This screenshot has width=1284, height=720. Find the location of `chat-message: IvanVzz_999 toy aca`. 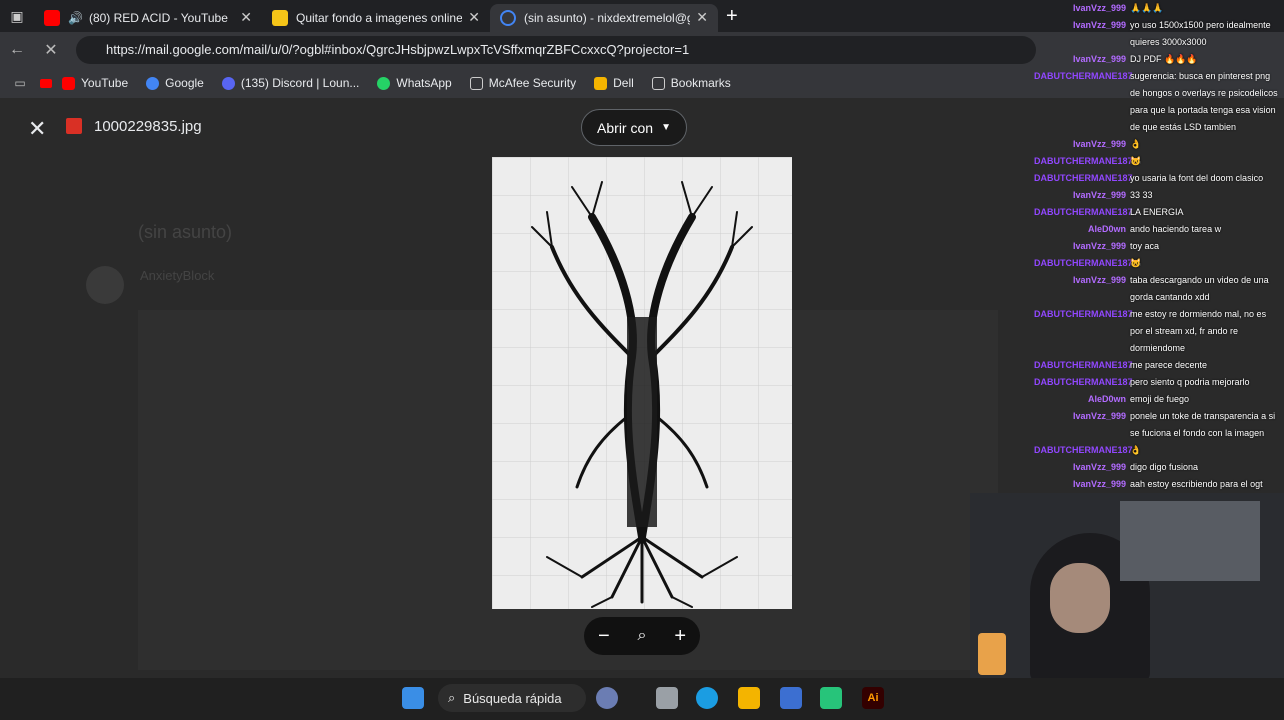

chat-message: IvanVzz_999 toy aca is located at coordinates (1159, 246).